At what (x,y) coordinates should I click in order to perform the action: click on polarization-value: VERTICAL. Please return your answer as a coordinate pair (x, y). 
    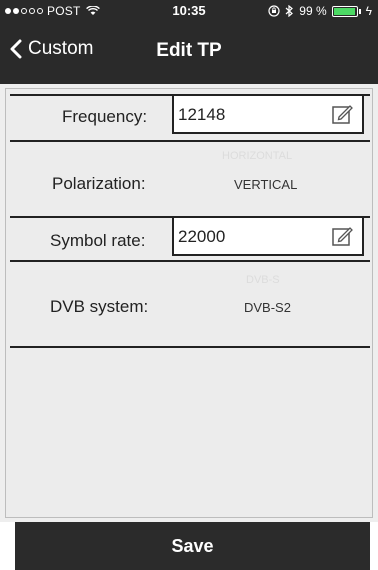
    Looking at the image, I should click on (265, 184).